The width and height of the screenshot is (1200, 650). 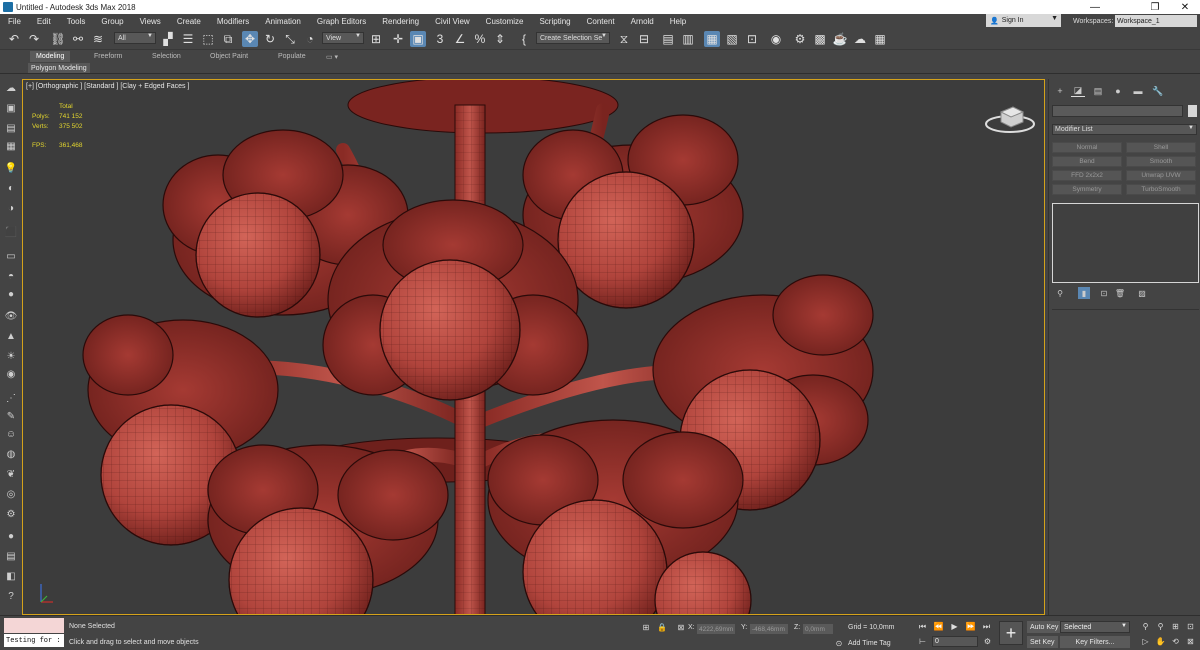 What do you see at coordinates (505, 21) in the screenshot?
I see `menu-customize: Customize` at bounding box center [505, 21].